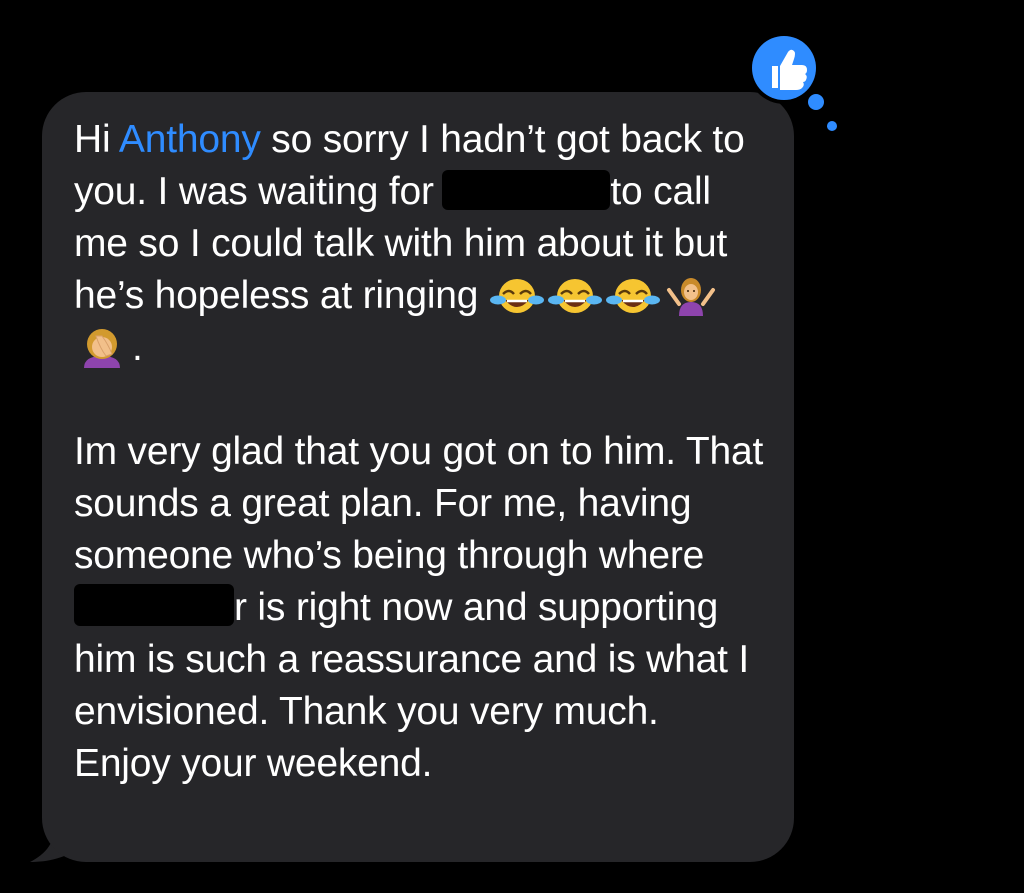  I want to click on shrugging-woman-emoji, so click(691, 295).